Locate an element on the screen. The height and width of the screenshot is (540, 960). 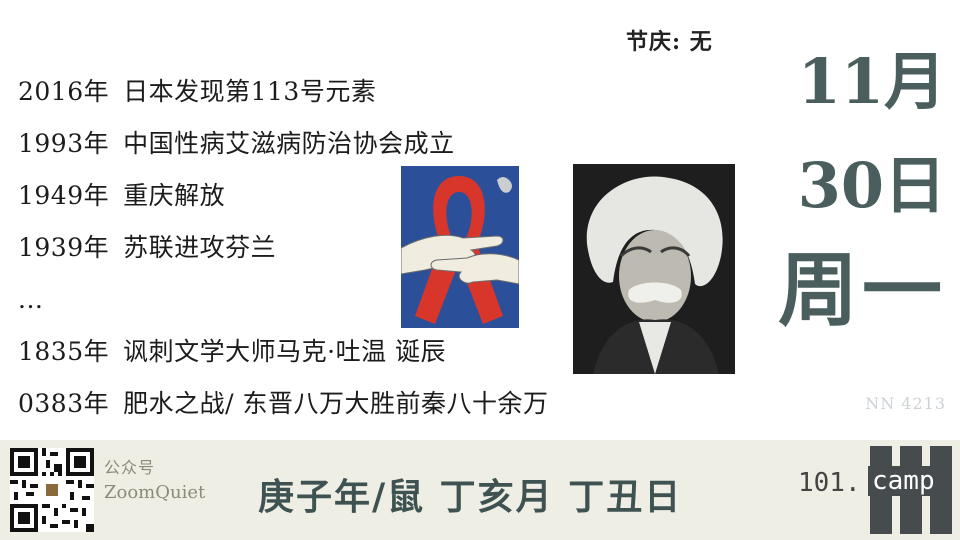
event-year: 0383年 is located at coordinates (64, 403).